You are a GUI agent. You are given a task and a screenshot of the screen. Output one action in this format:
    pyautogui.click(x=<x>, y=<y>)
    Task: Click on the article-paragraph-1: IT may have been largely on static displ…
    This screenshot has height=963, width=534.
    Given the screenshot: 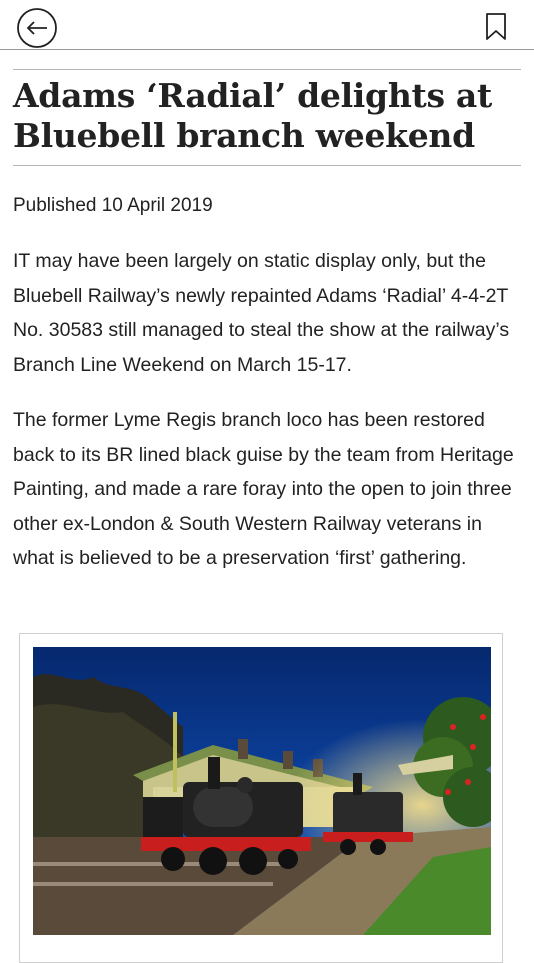 What is the action you would take?
    pyautogui.click(x=261, y=313)
    